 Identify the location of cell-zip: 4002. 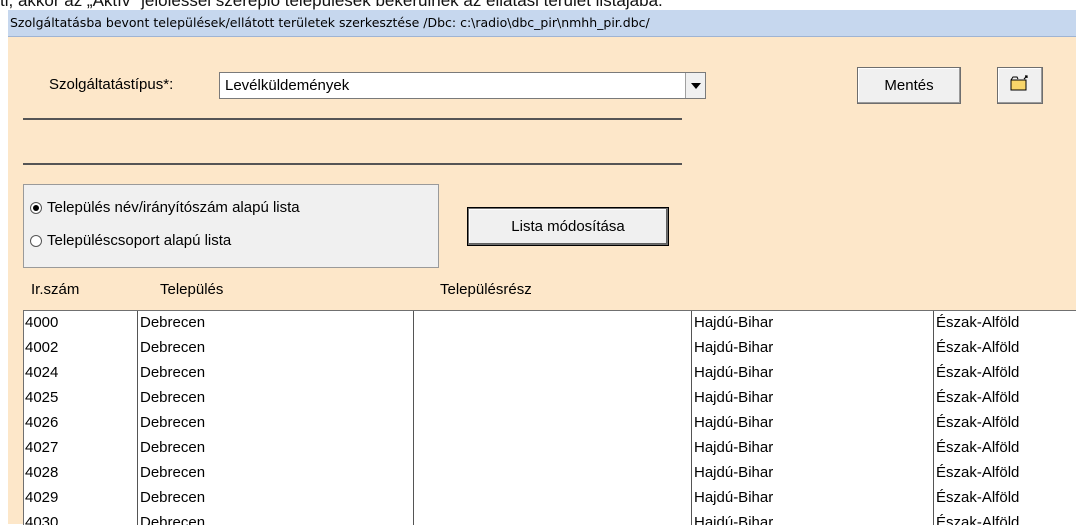
(42, 347).